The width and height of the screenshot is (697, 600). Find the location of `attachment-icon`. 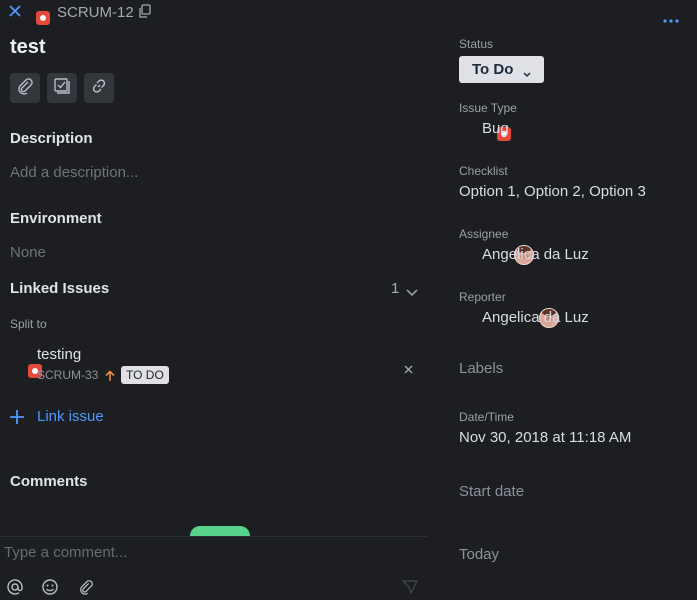

attachment-icon is located at coordinates (86, 589).